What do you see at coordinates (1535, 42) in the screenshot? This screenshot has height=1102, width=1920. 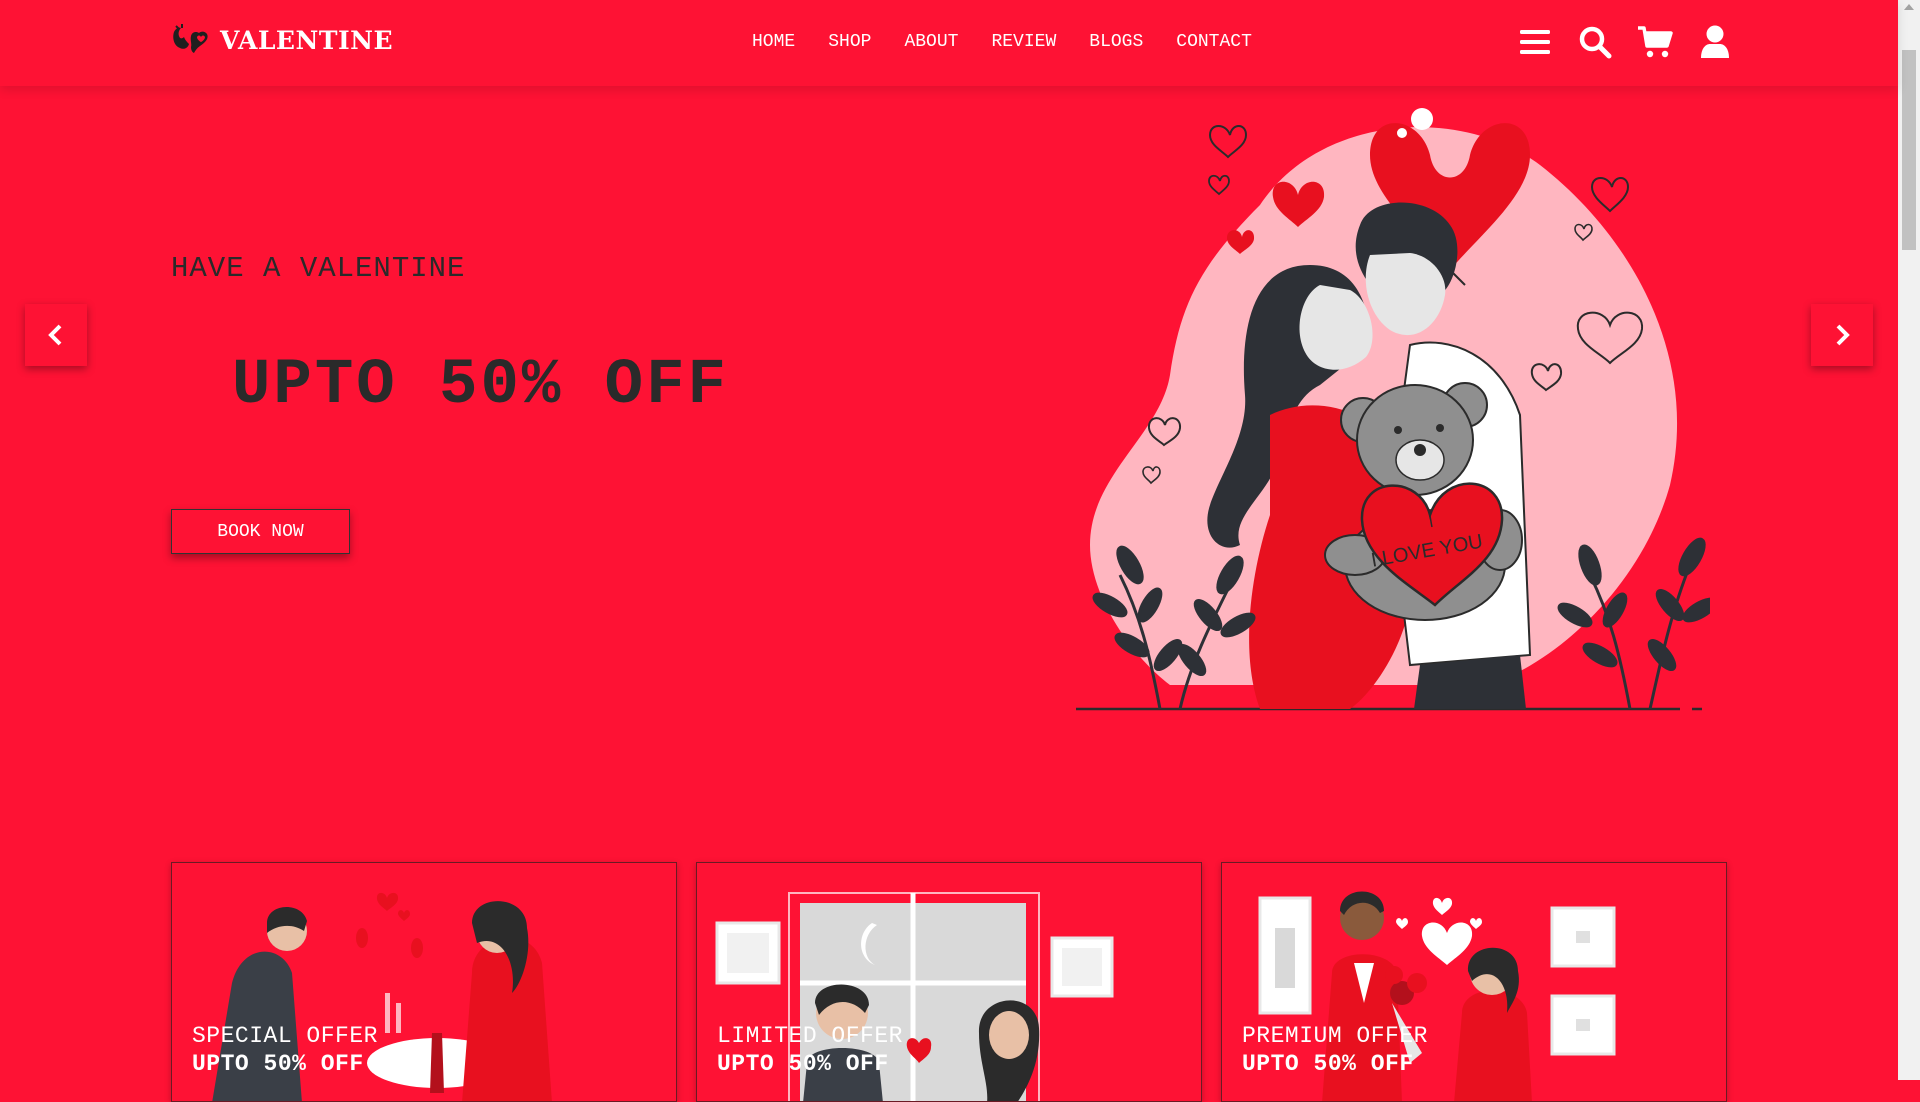 I see `menu-icon` at bounding box center [1535, 42].